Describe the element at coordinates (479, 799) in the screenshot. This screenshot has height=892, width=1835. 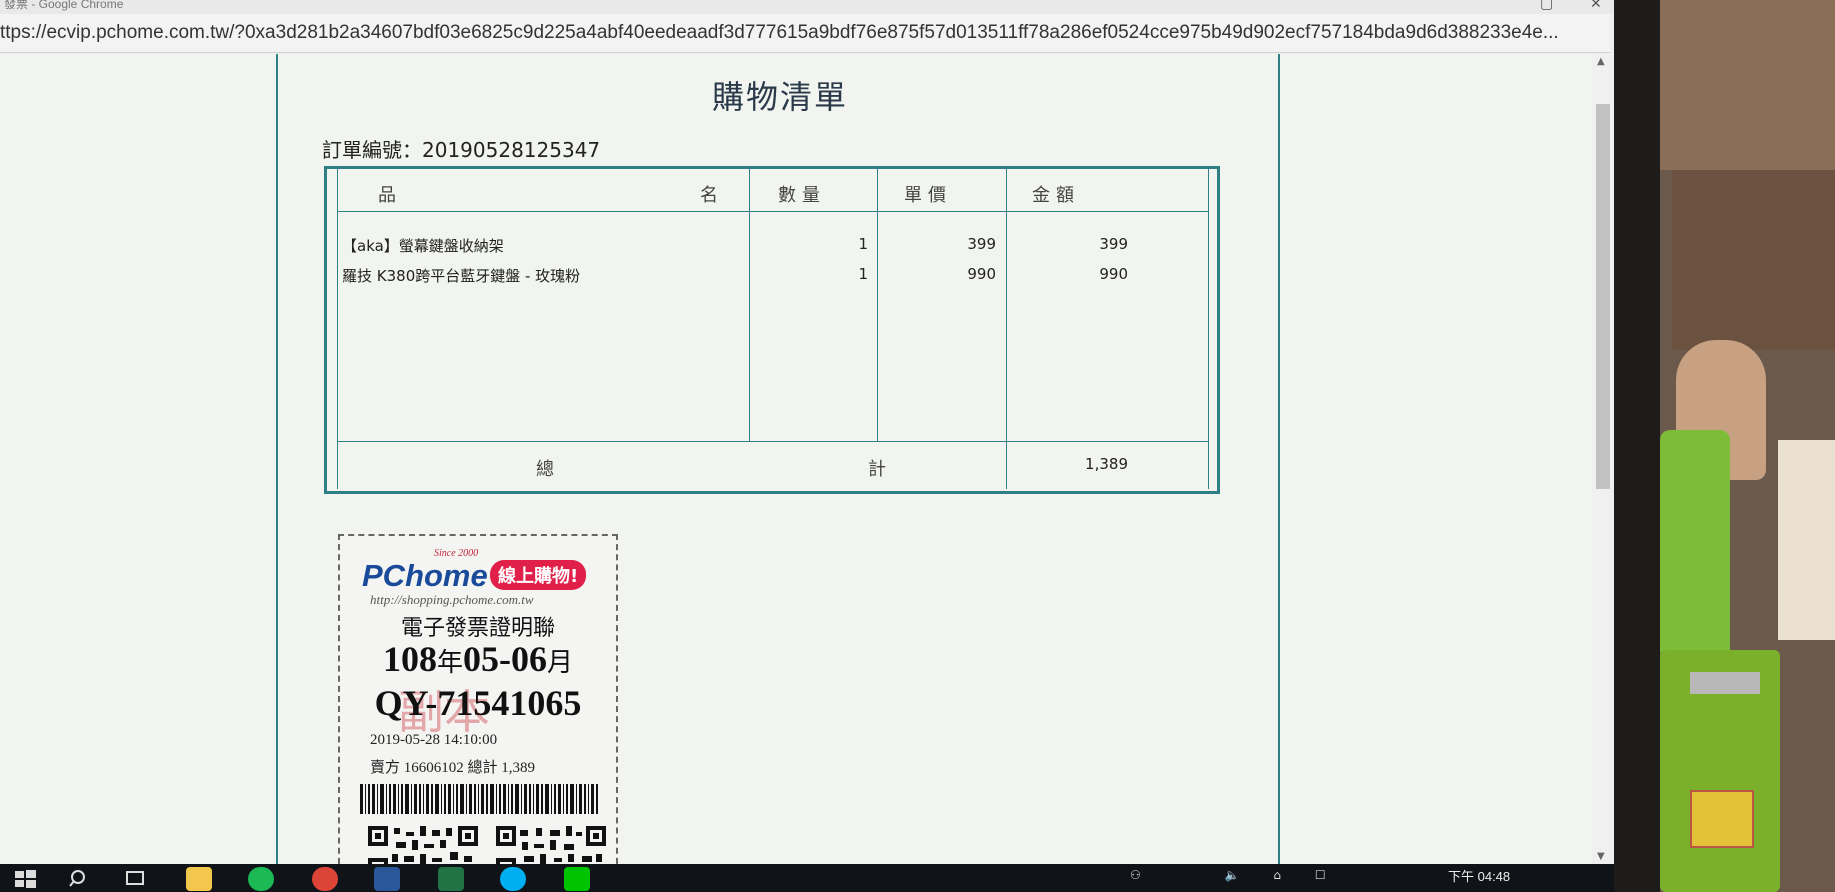
I see `barcode` at that location.